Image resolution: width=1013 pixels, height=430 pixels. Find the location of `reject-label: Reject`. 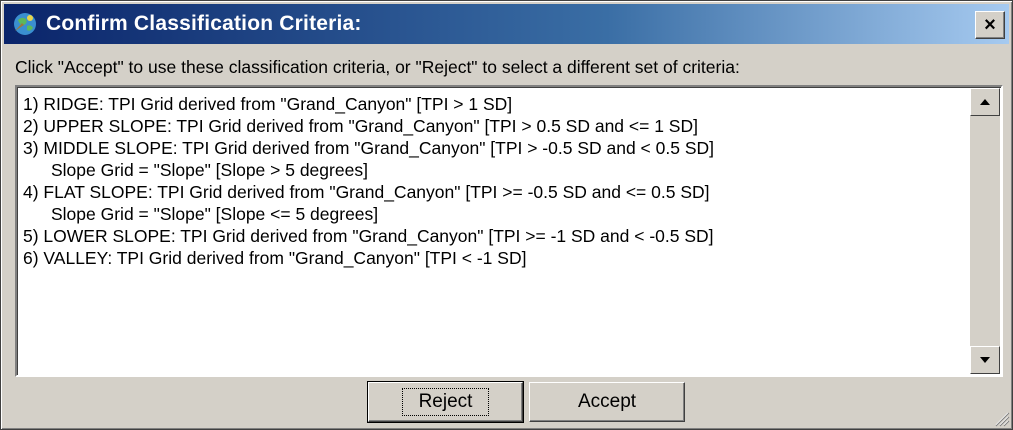

reject-label: Reject is located at coordinates (445, 402).